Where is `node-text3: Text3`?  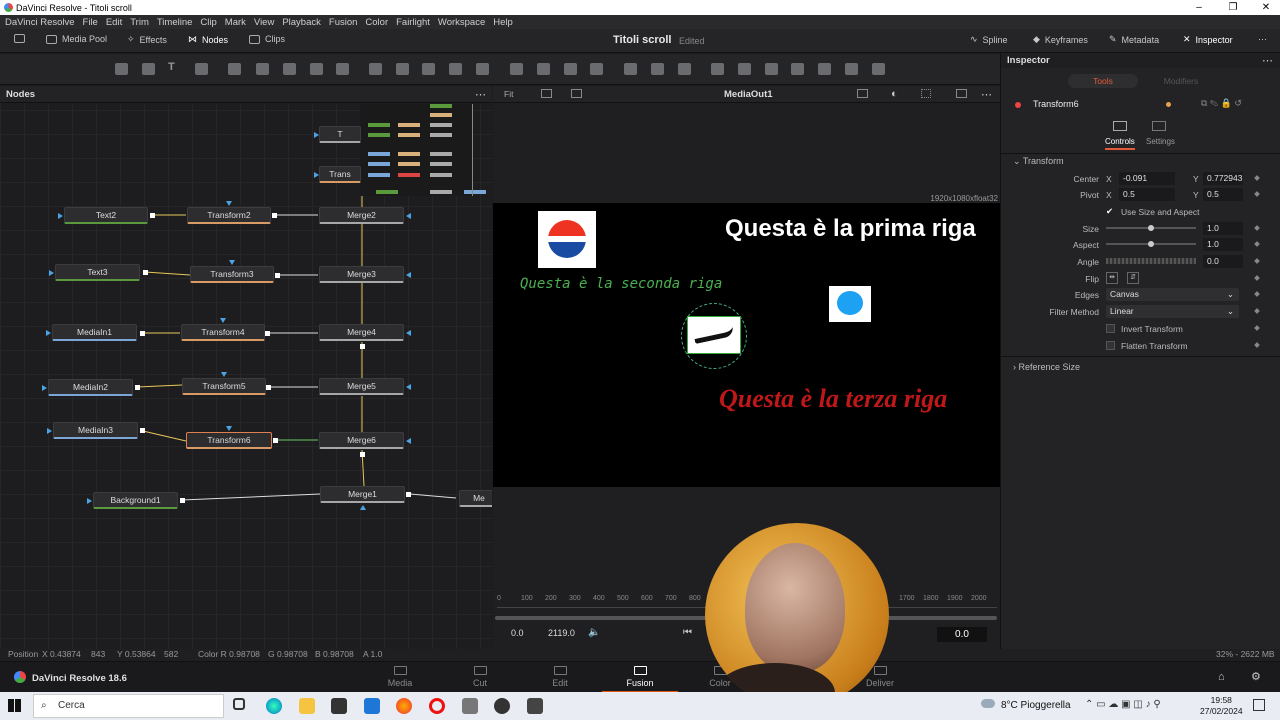 node-text3: Text3 is located at coordinates (97, 272).